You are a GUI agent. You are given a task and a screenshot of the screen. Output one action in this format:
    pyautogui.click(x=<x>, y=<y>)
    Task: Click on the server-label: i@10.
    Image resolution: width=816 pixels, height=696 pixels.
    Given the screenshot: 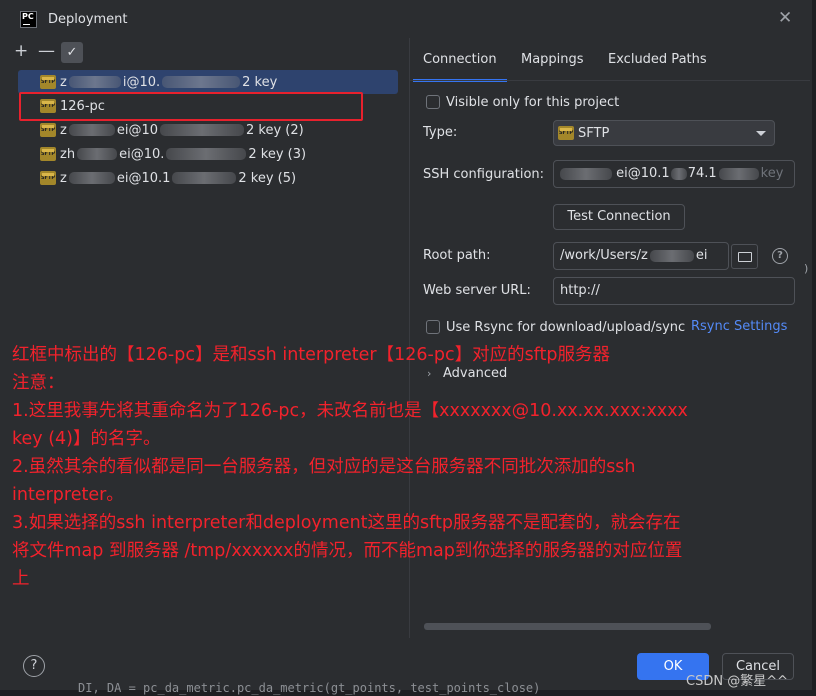 What is the action you would take?
    pyautogui.click(x=141, y=82)
    